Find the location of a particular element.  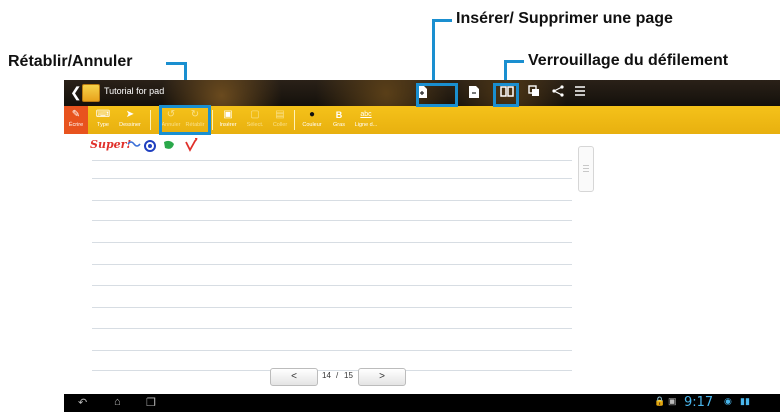

home-nav-icon: ⌂ is located at coordinates (117, 402).